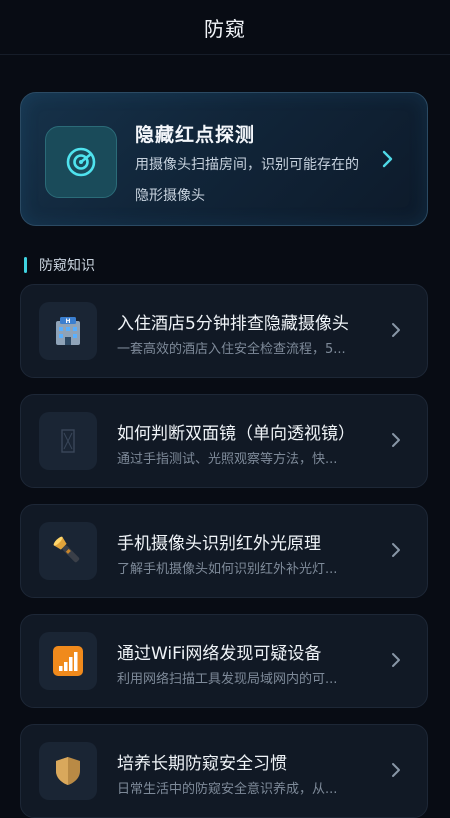 The width and height of the screenshot is (450, 818). I want to click on section-header: 防窥知识, so click(59, 265).